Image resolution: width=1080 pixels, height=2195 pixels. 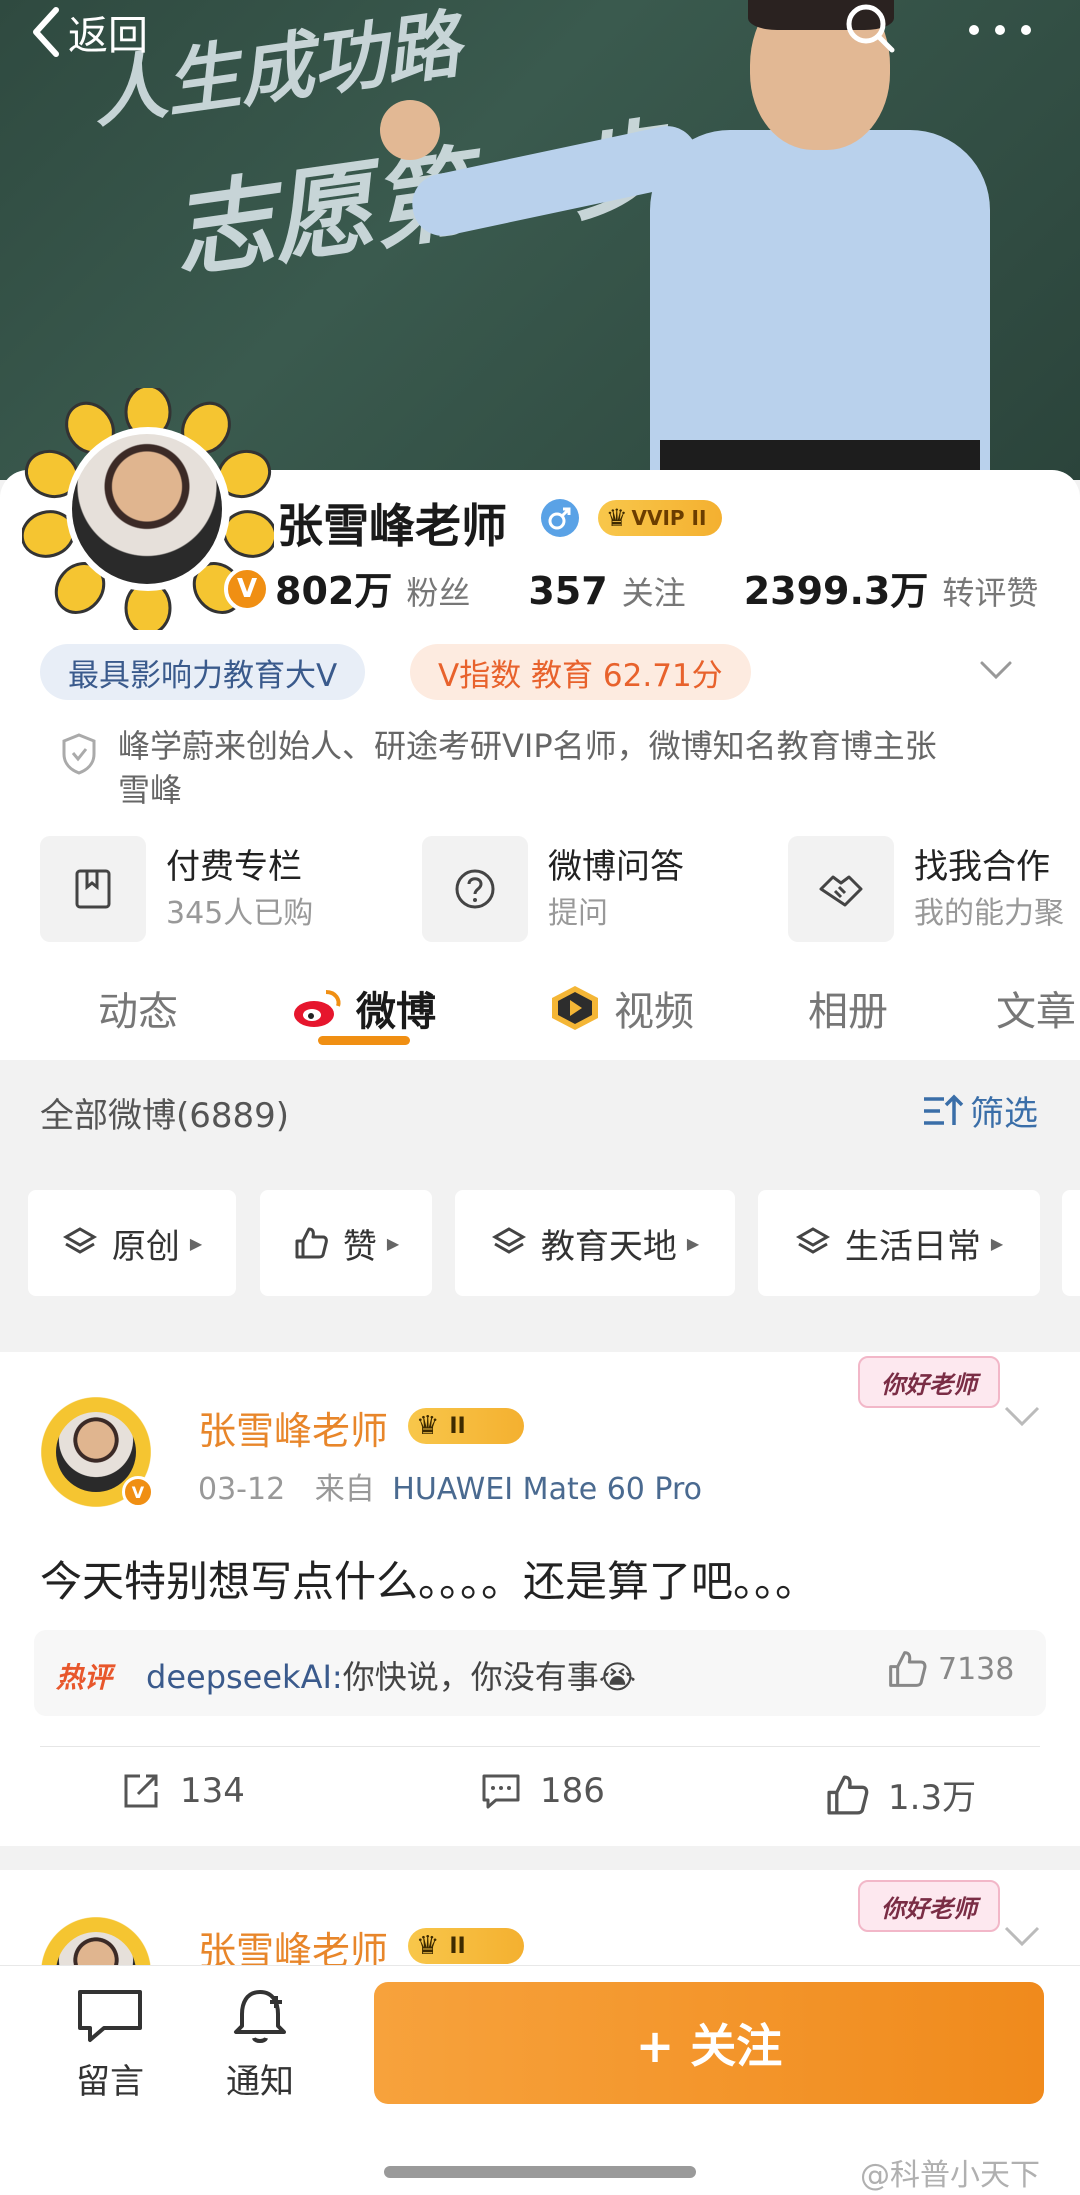 I want to click on shield-icon, so click(x=79, y=754).